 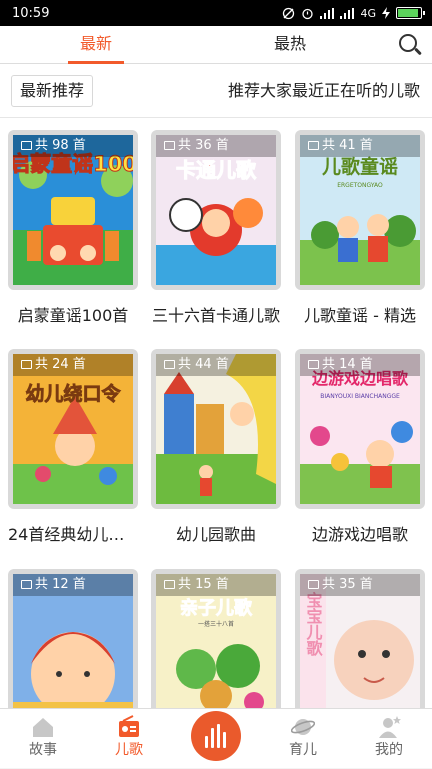 I want to click on album-cover: 亲子儿歌 一搭三十八首 共 15 首, so click(x=216, y=638).